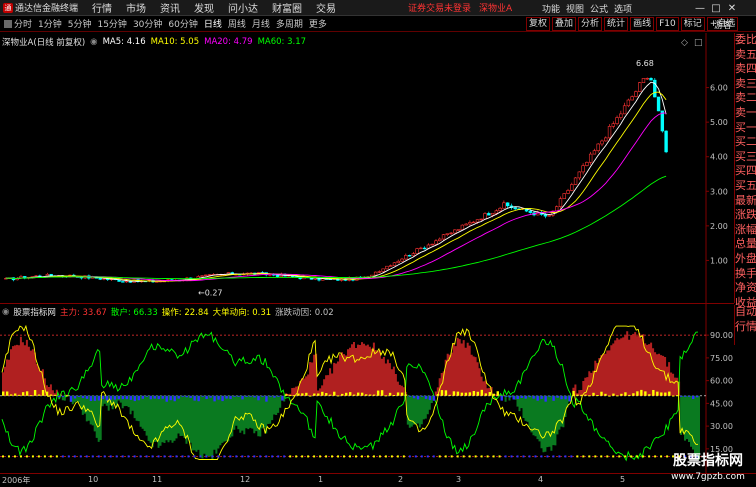 This screenshot has width=756, height=487. I want to click on menu-news: 资讯, so click(170, 7).